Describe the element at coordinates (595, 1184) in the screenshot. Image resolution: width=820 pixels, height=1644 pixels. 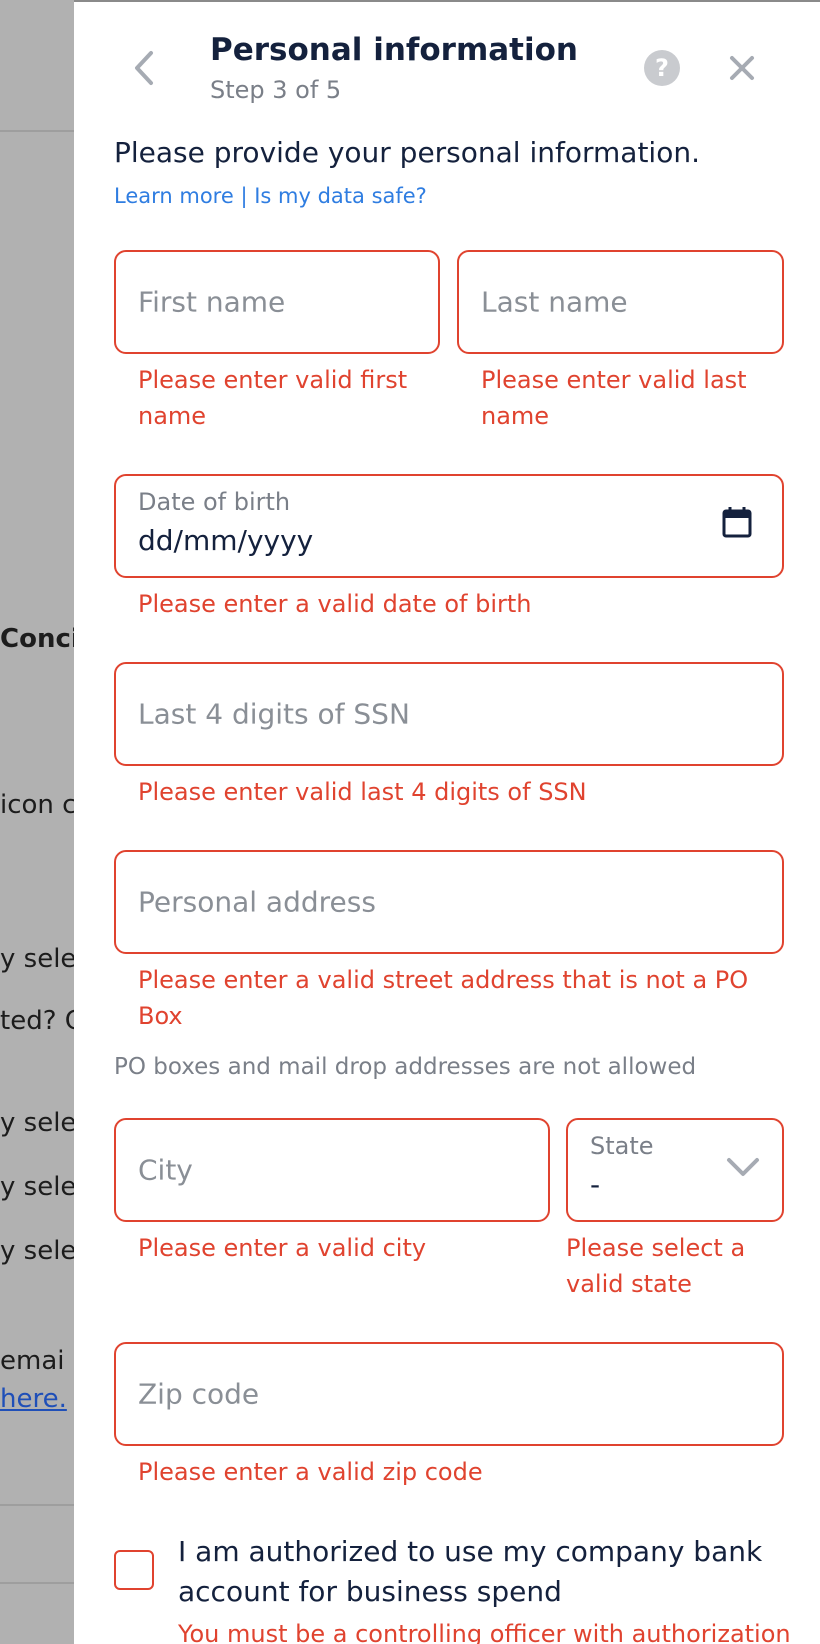
I see `state-value: -` at that location.